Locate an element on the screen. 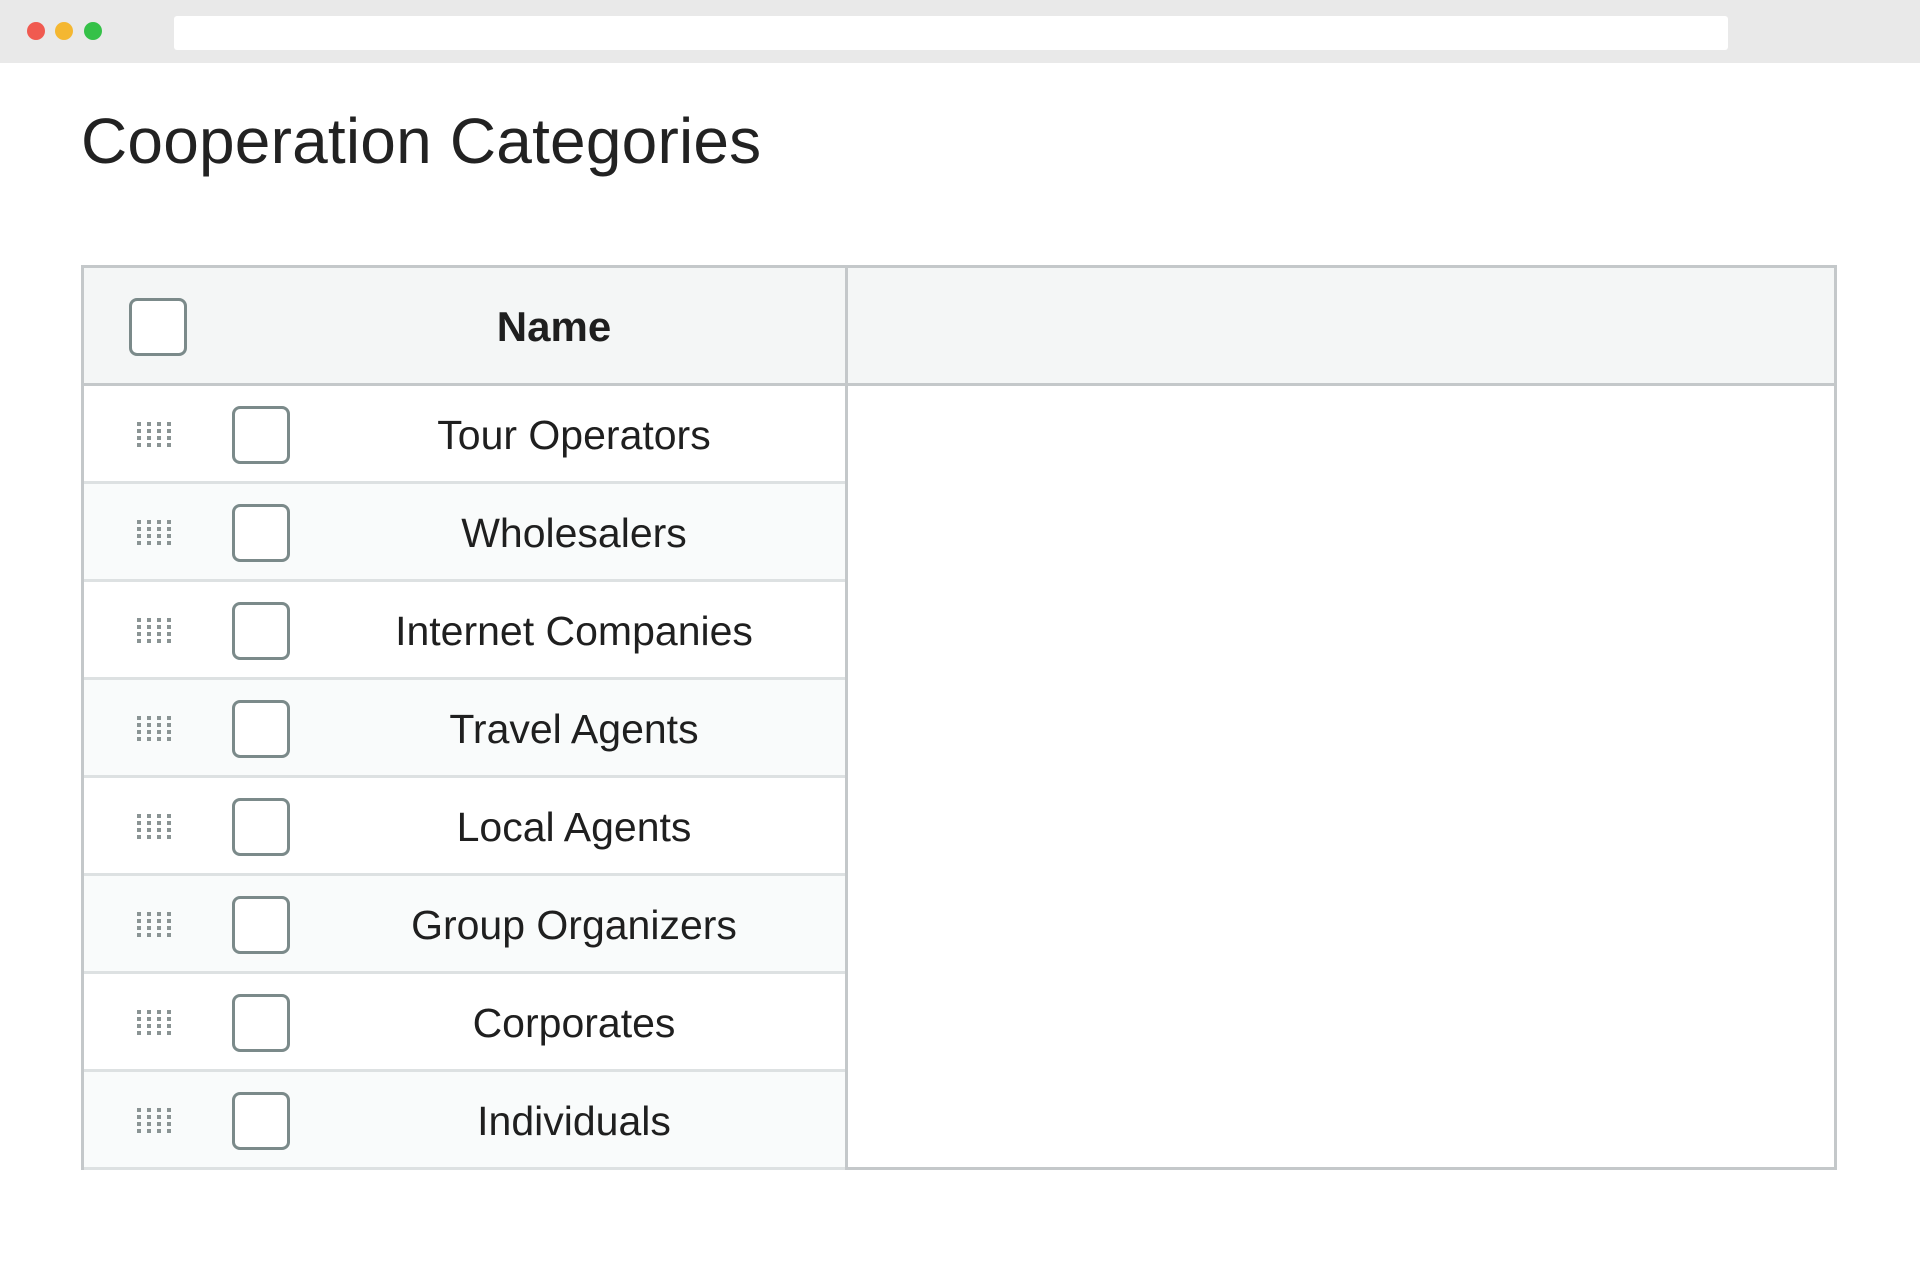  browser-chrome is located at coordinates (960, 31).